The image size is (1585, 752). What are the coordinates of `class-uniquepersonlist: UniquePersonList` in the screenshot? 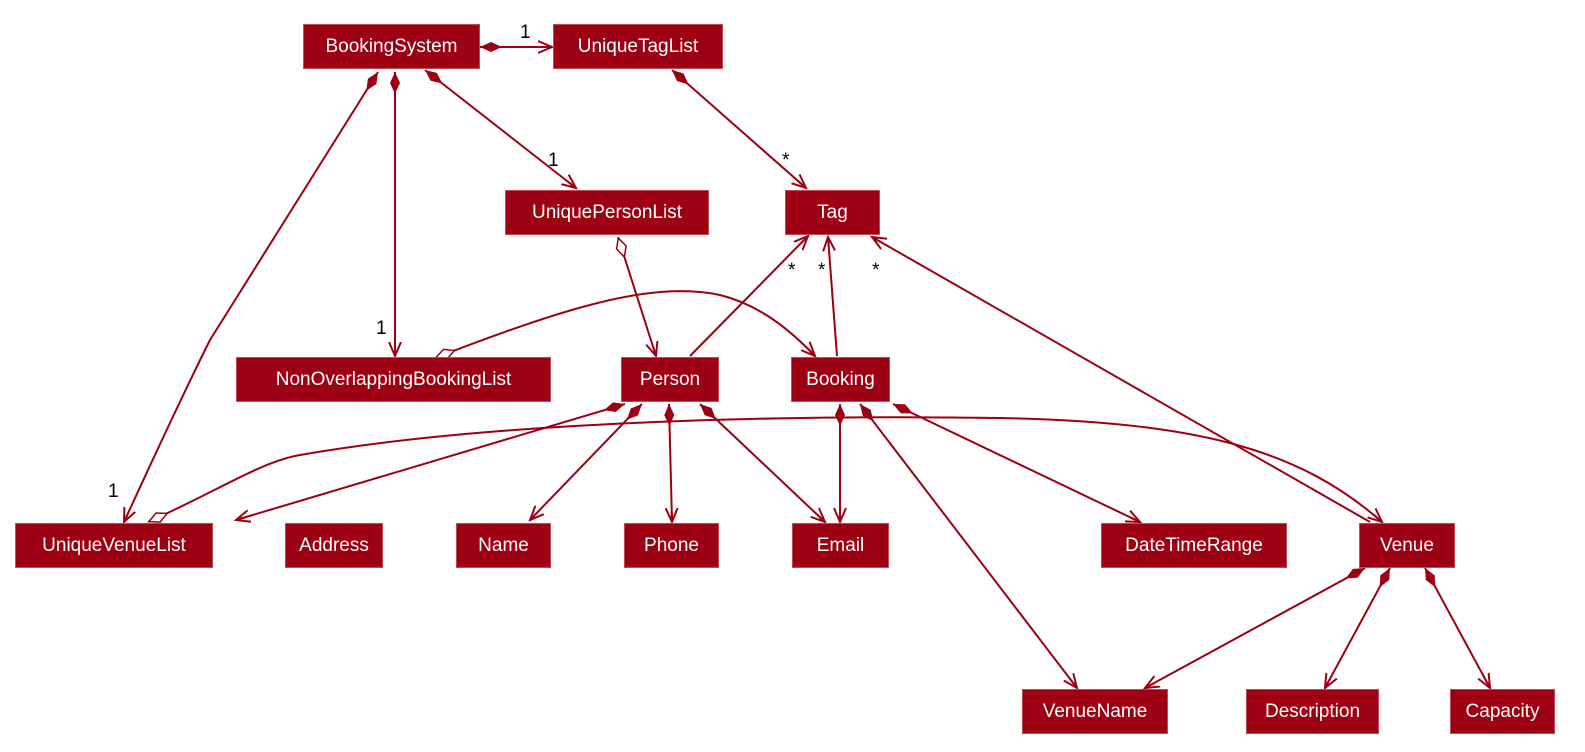 It's located at (607, 212).